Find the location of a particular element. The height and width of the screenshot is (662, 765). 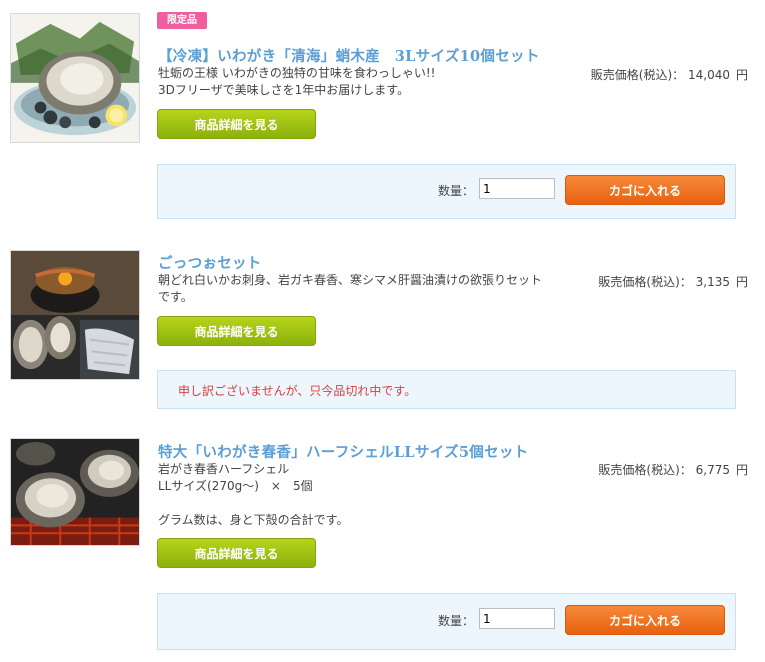

product-title: 【冷凍】いわがき「清海」蛸木産 3Lサイズ10個セット is located at coordinates (349, 55).